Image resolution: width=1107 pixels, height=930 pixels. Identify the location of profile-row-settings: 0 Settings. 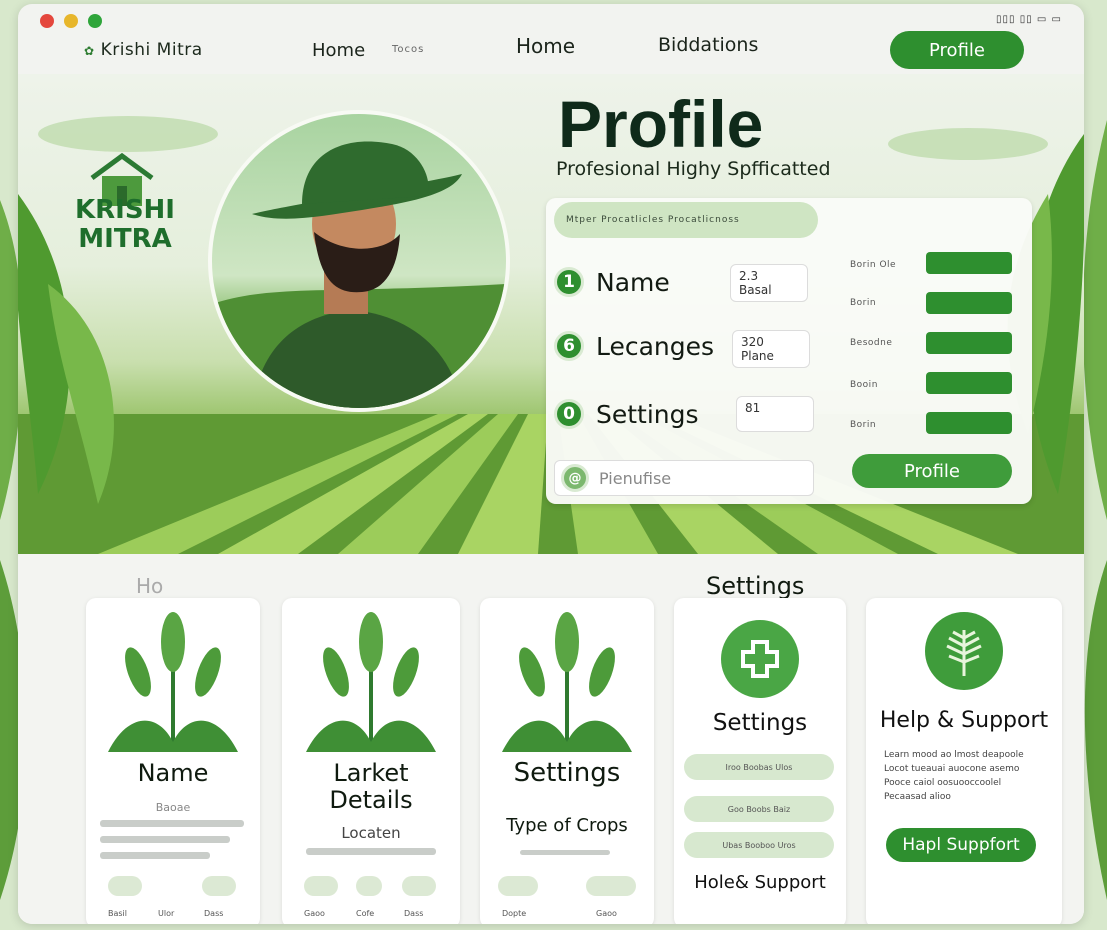
(626, 414).